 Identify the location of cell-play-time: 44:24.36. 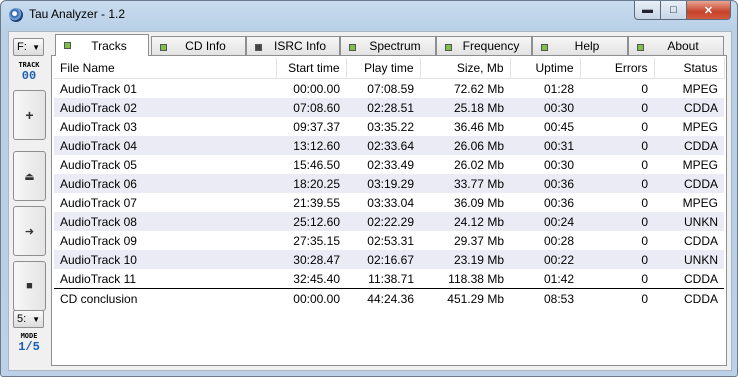
(383, 298).